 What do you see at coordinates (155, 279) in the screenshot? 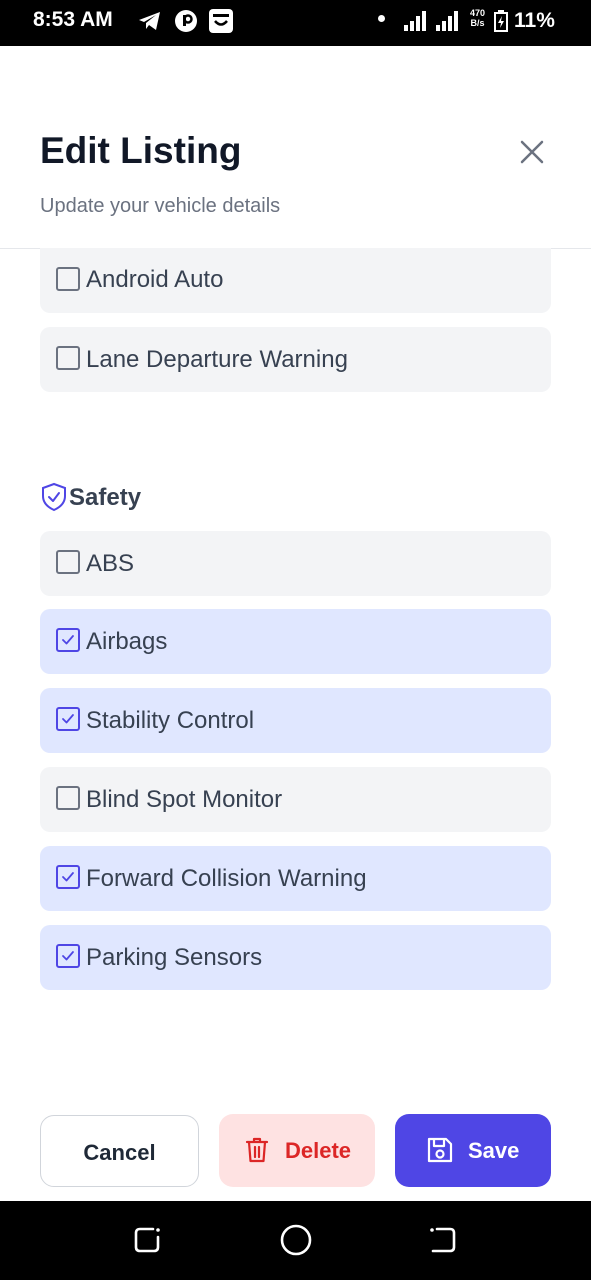
I see `feature-option-label: Android Auto` at bounding box center [155, 279].